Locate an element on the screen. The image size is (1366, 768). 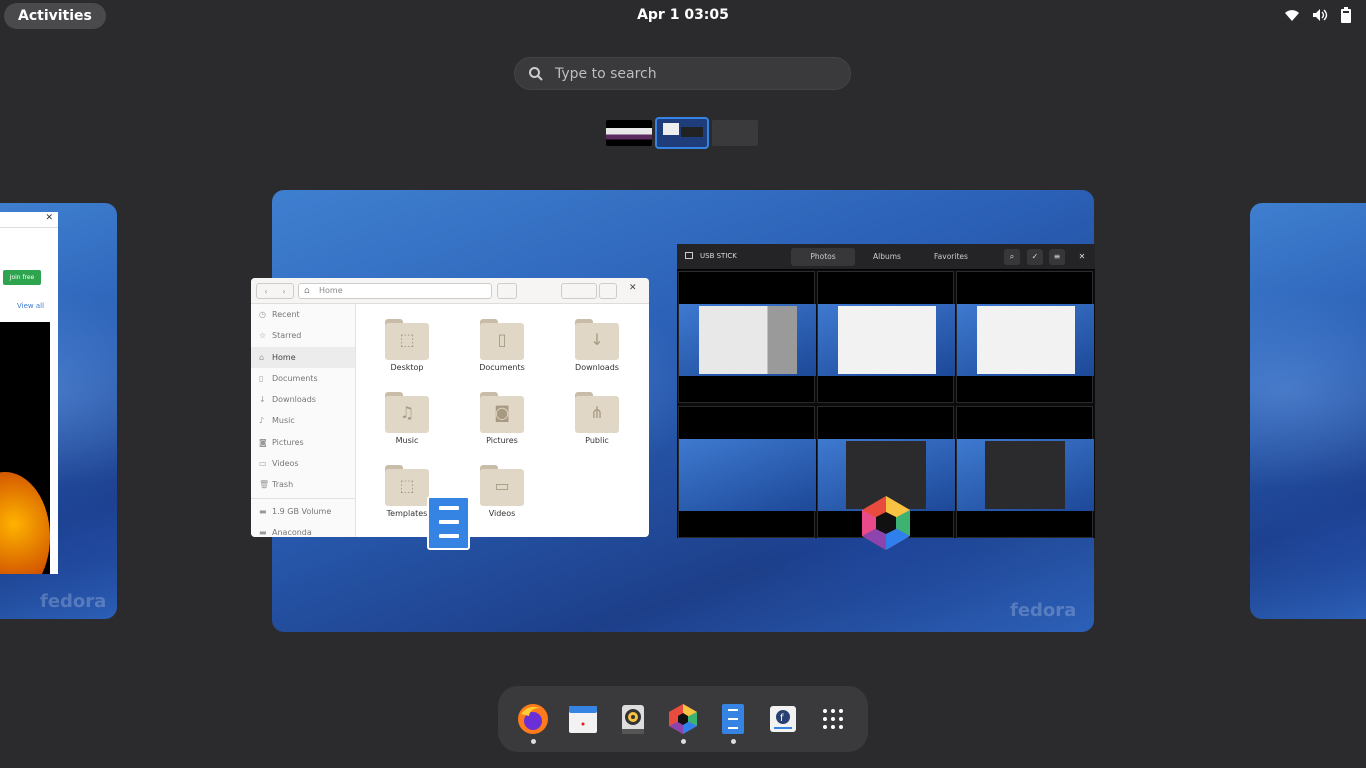
sidebar-item-pictures: ◙ Pictures is located at coordinates (303, 442).